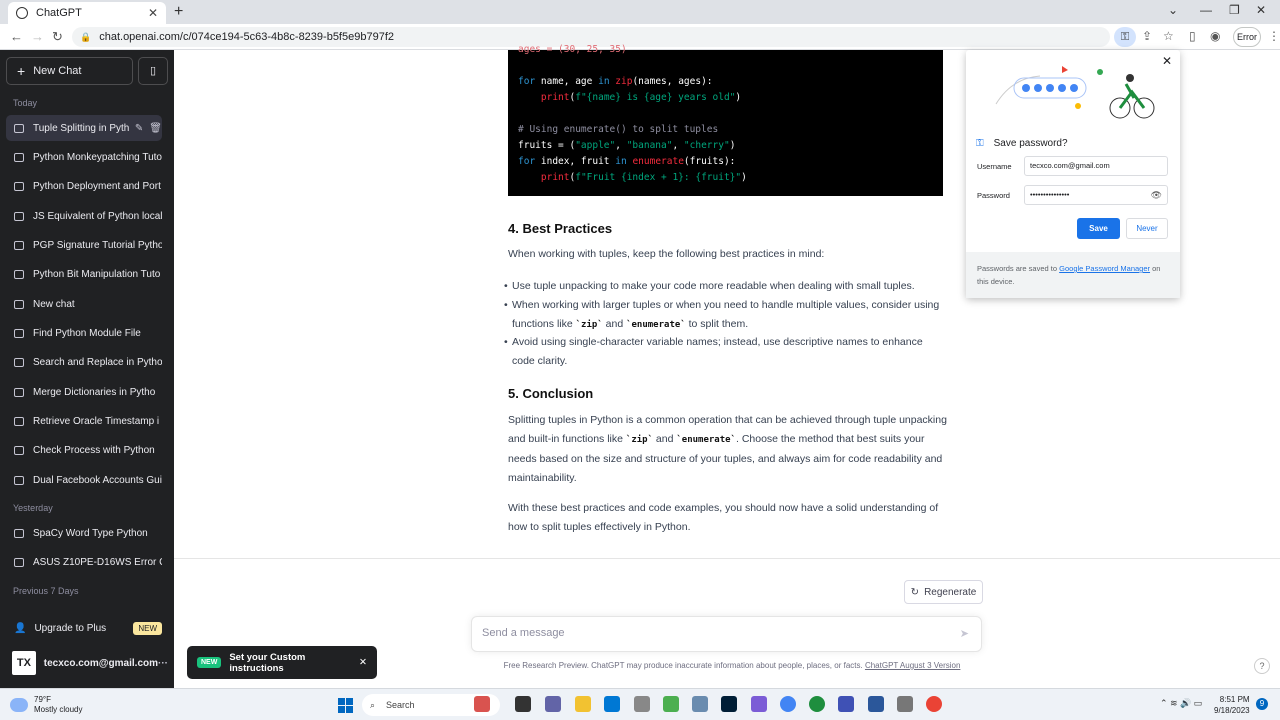  Describe the element at coordinates (1262, 704) in the screenshot. I see `notification-badge: 9` at that location.